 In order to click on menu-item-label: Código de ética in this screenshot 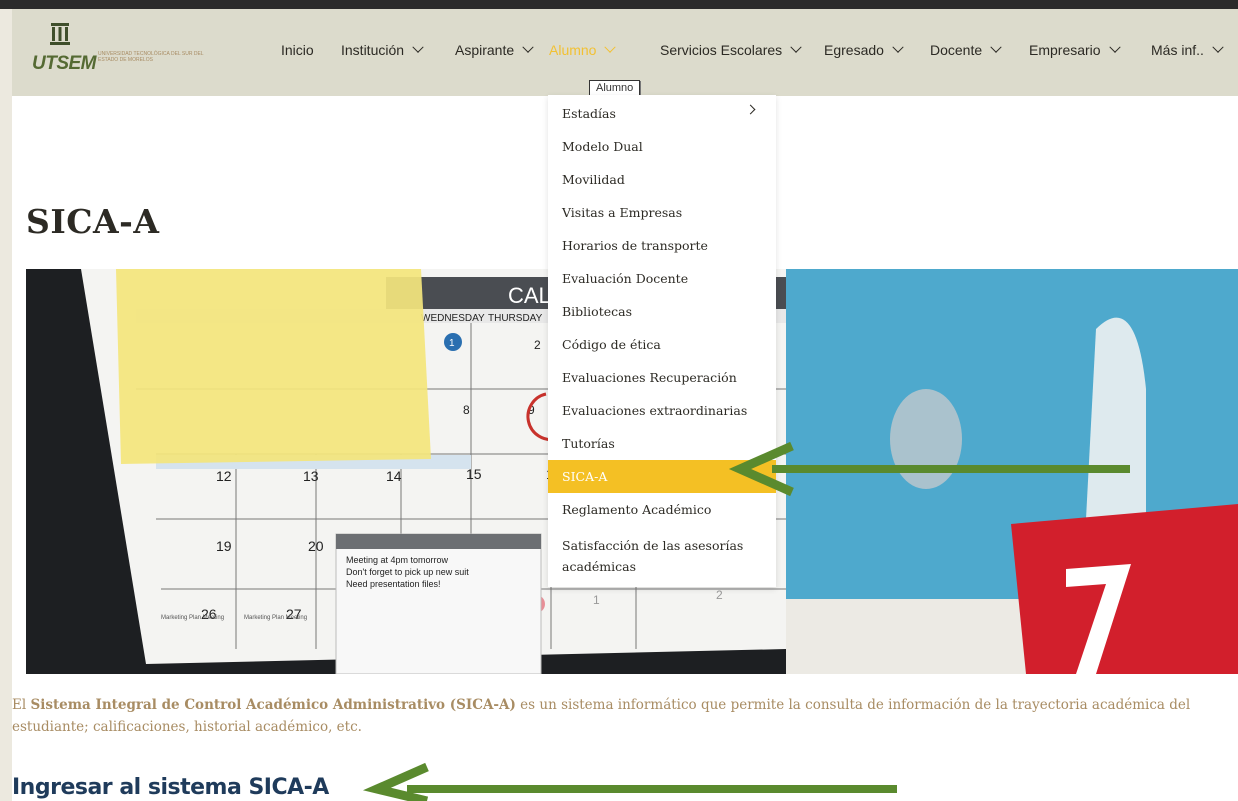, I will do `click(611, 344)`.